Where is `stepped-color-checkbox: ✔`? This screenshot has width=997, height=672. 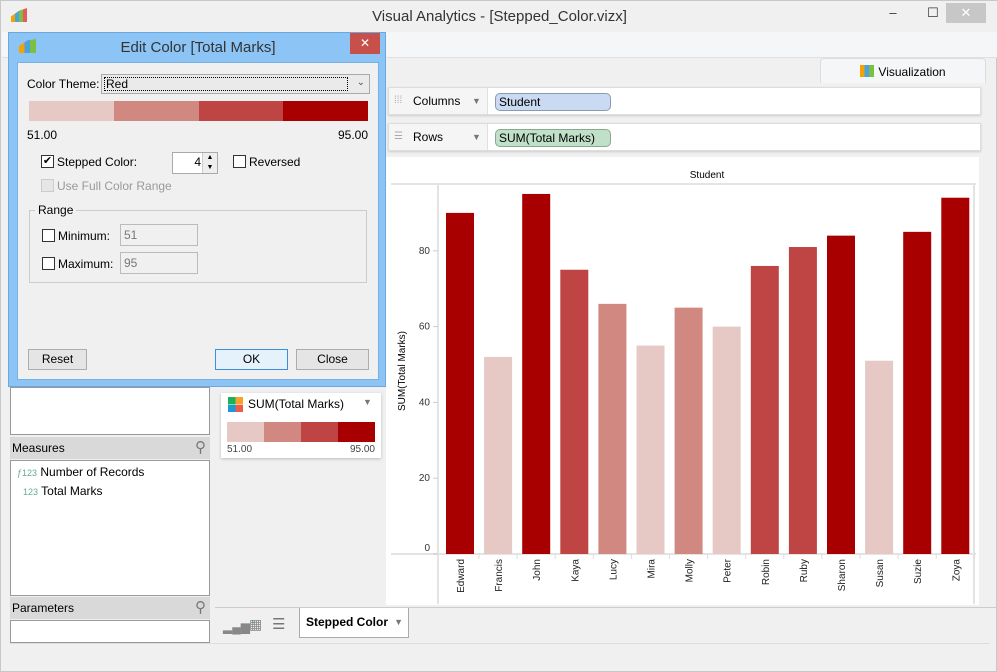
stepped-color-checkbox: ✔ is located at coordinates (47, 161).